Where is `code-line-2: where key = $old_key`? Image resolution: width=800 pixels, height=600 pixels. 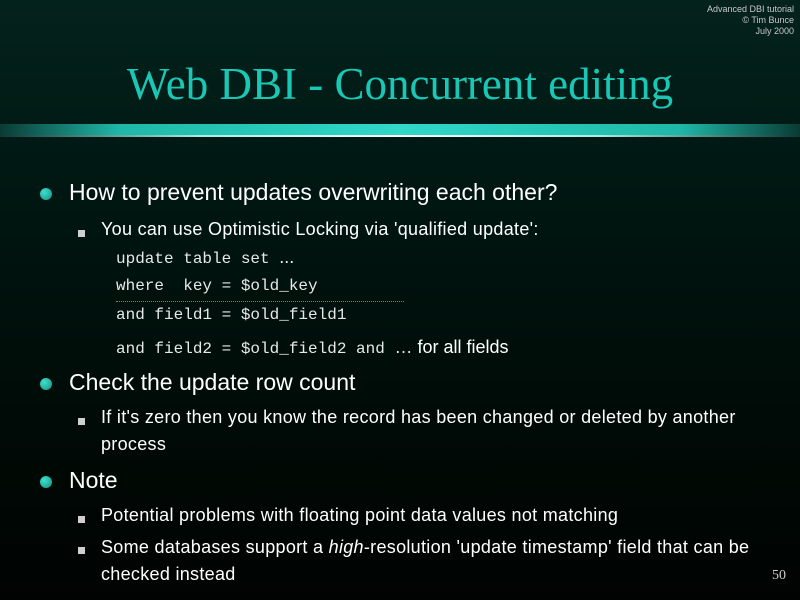
code-line-2: where key = $old_key is located at coordinates (217, 286).